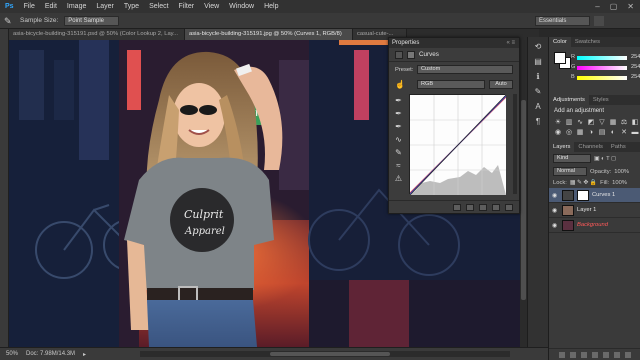 Image resolution: width=640 pixels, height=360 pixels. What do you see at coordinates (602, 133) in the screenshot?
I see `posterize-icon: ▤` at bounding box center [602, 133].